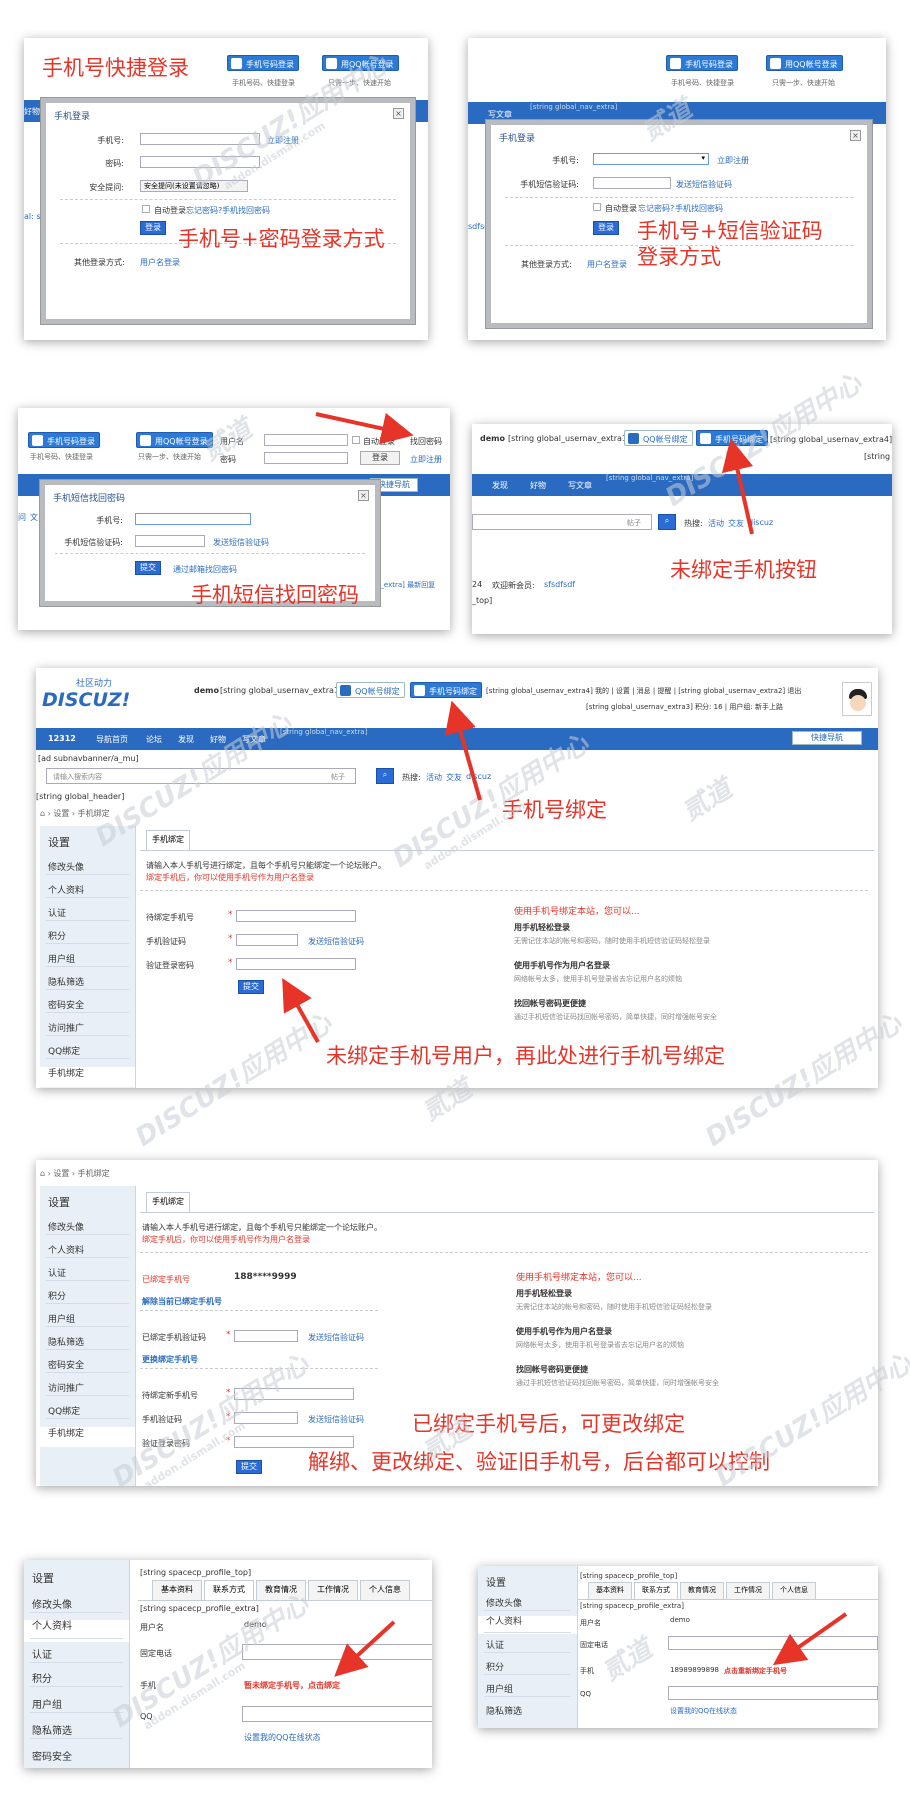  I want to click on arrow-submit, so click(301, 1010).